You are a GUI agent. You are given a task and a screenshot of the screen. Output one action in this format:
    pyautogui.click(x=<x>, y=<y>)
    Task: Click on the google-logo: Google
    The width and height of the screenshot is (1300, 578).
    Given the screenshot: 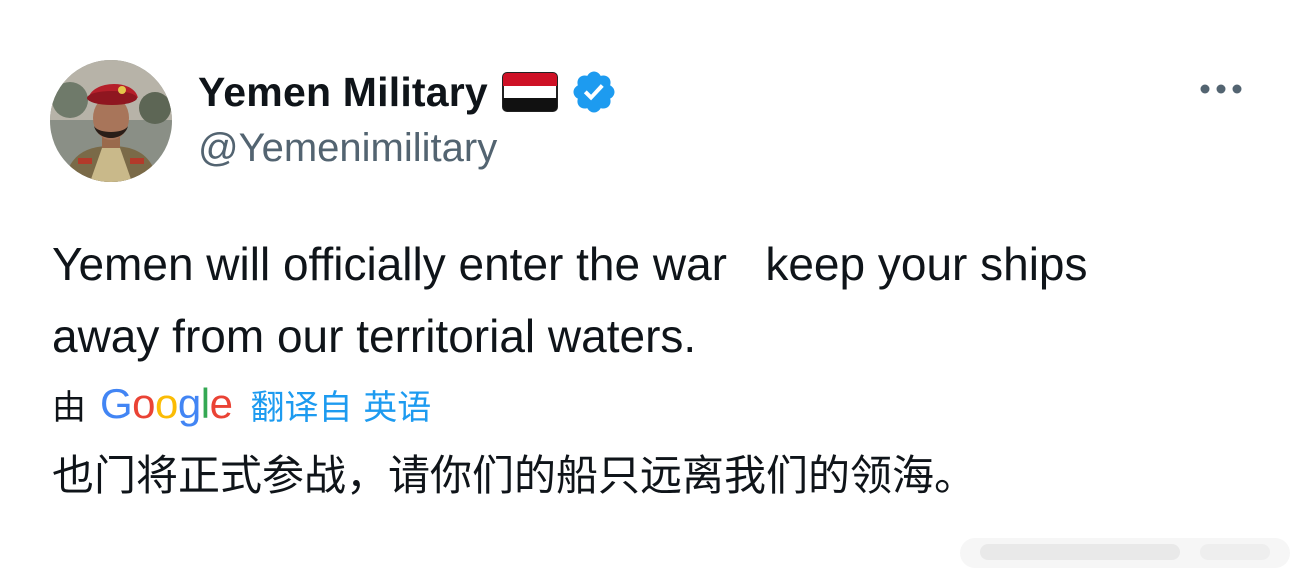 What is the action you would take?
    pyautogui.click(x=166, y=403)
    